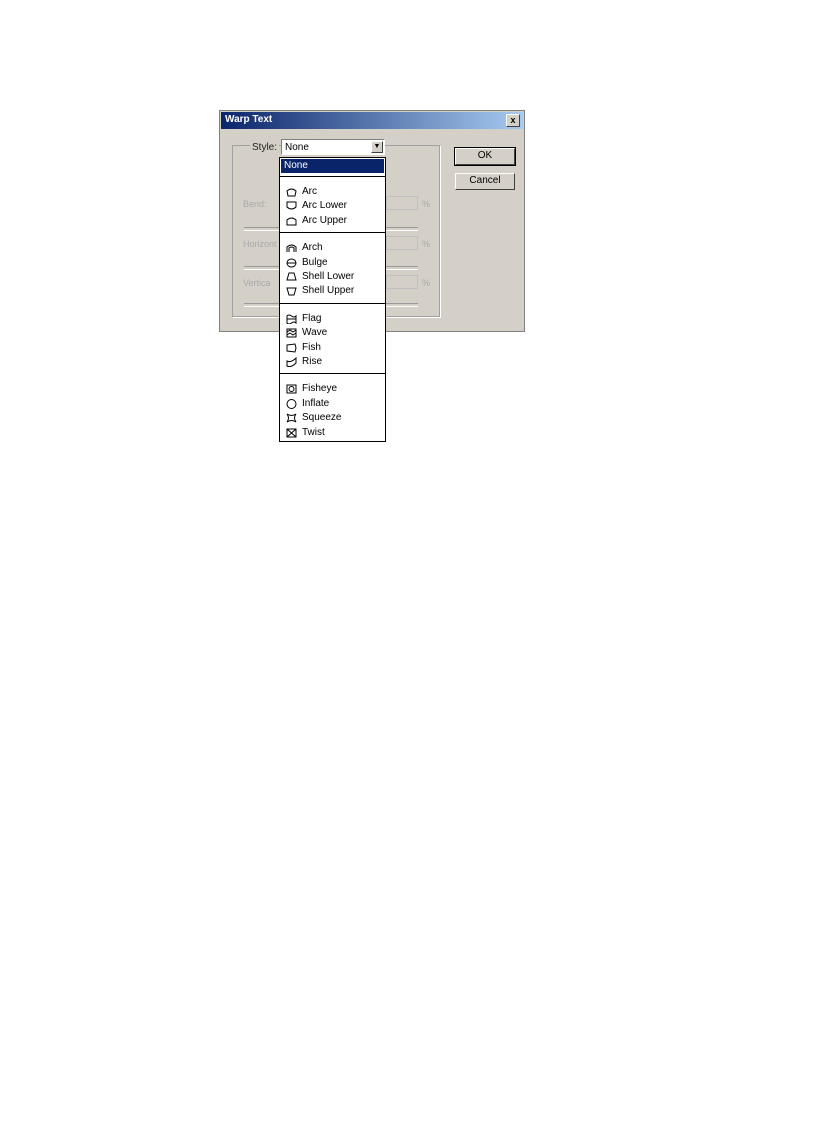 The image size is (816, 1123). What do you see at coordinates (312, 361) in the screenshot?
I see `style-option-label: Rise` at bounding box center [312, 361].